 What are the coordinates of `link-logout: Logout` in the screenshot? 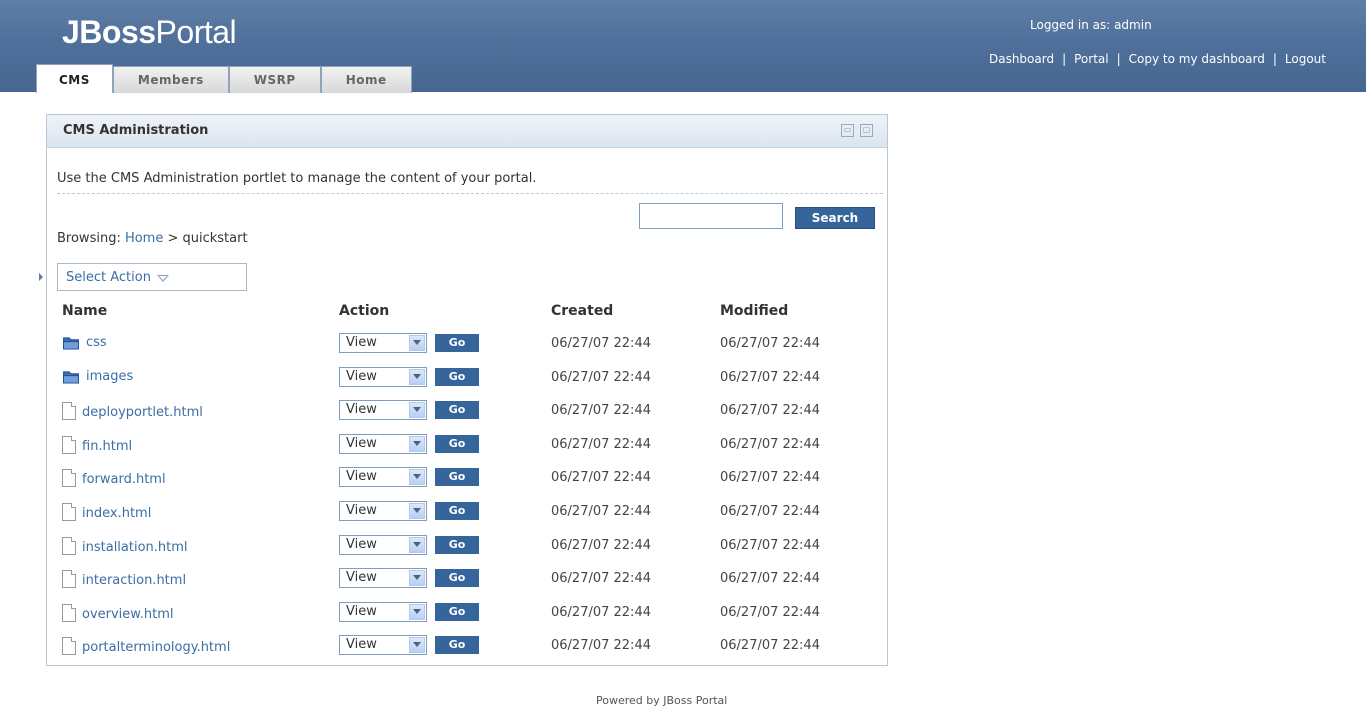 It's located at (1305, 59).